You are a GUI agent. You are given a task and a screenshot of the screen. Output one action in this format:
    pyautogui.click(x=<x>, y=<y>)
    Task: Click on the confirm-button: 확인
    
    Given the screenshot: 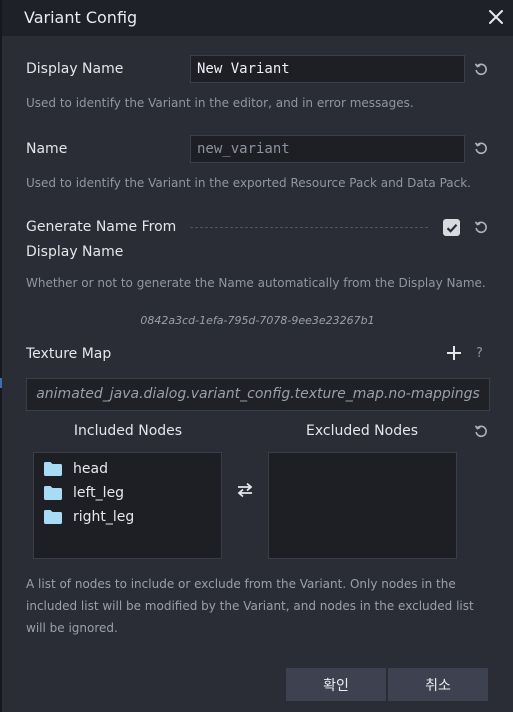 What is the action you would take?
    pyautogui.click(x=336, y=684)
    